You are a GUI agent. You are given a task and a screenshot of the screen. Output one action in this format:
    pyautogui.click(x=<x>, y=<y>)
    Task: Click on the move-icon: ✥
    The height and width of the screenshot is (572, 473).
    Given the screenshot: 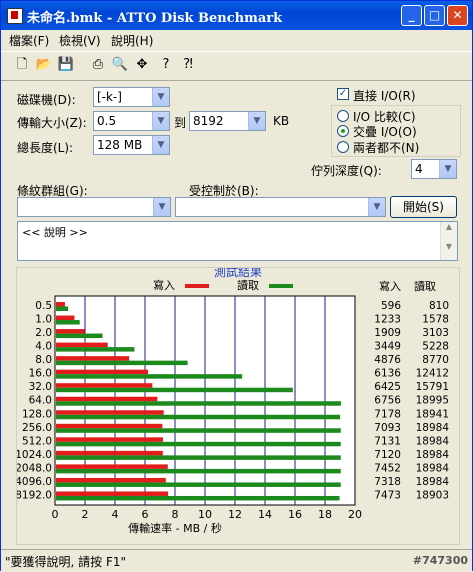 What is the action you would take?
    pyautogui.click(x=142, y=65)
    